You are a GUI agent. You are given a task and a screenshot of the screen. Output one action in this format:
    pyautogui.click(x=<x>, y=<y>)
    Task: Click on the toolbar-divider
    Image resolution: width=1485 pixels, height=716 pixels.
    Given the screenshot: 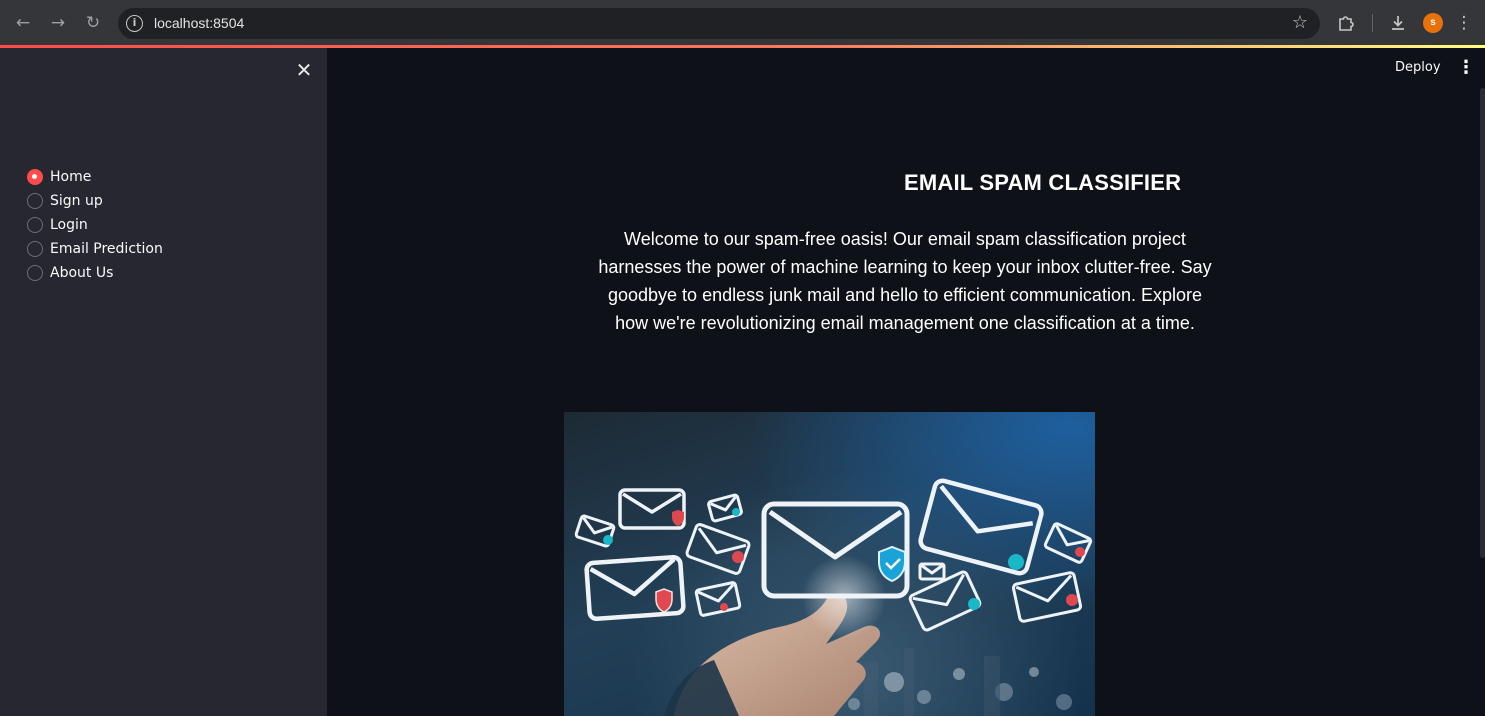 What is the action you would take?
    pyautogui.click(x=1372, y=23)
    